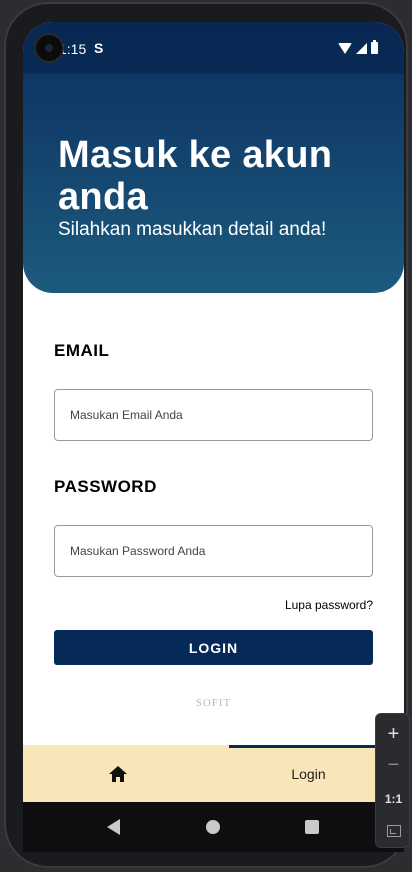  Describe the element at coordinates (113, 827) in the screenshot. I see `back-icon` at that location.